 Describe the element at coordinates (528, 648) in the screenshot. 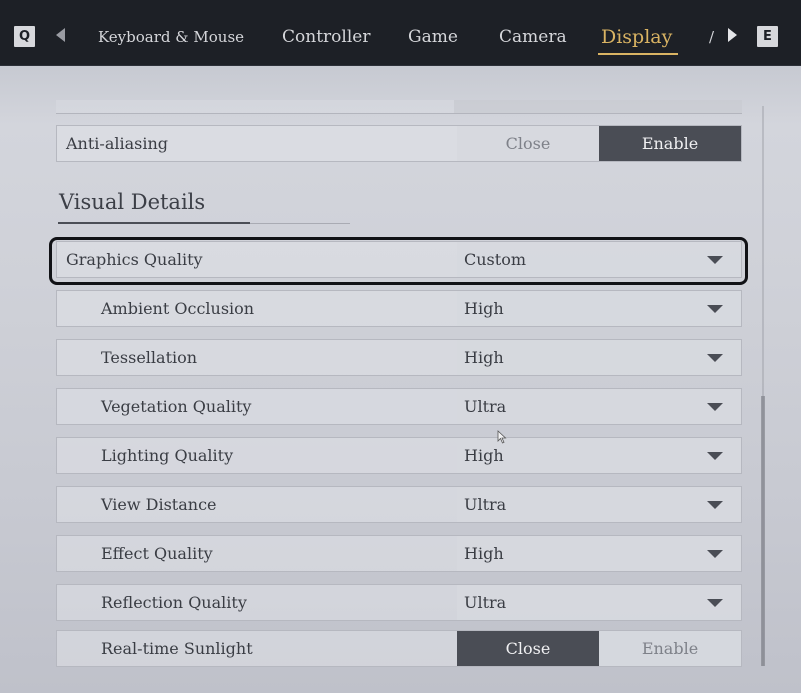

I see `realtime-sunlight-close-option: Close` at that location.